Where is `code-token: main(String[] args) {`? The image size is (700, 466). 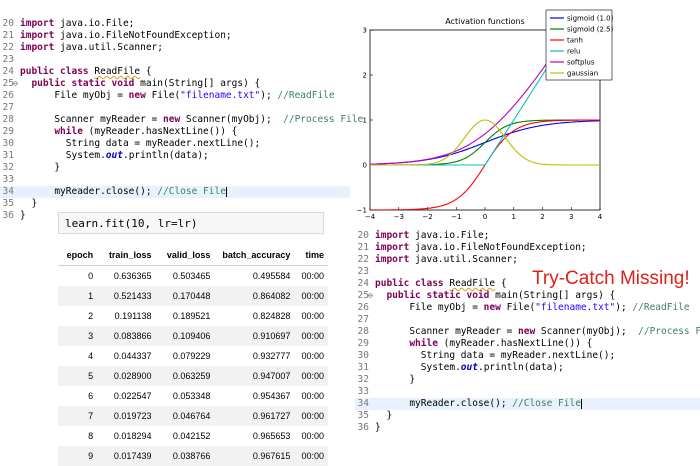 code-token: main(String[] args) { is located at coordinates (197, 83).